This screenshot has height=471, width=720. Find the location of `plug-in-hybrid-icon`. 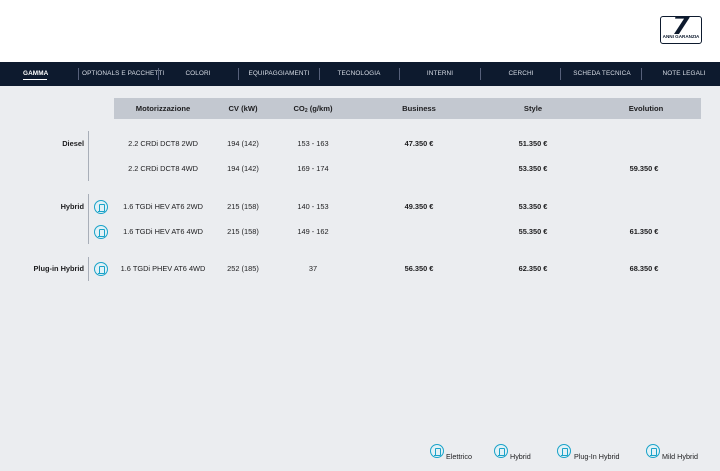

plug-in-hybrid-icon is located at coordinates (564, 451).